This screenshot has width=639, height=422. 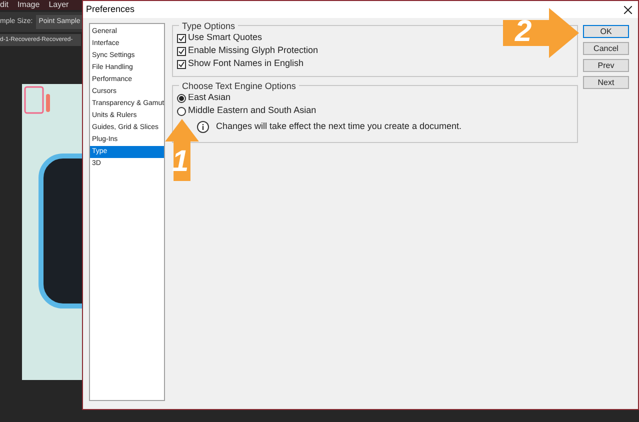 I want to click on group-title: Choose Text Engine Options, so click(x=239, y=87).